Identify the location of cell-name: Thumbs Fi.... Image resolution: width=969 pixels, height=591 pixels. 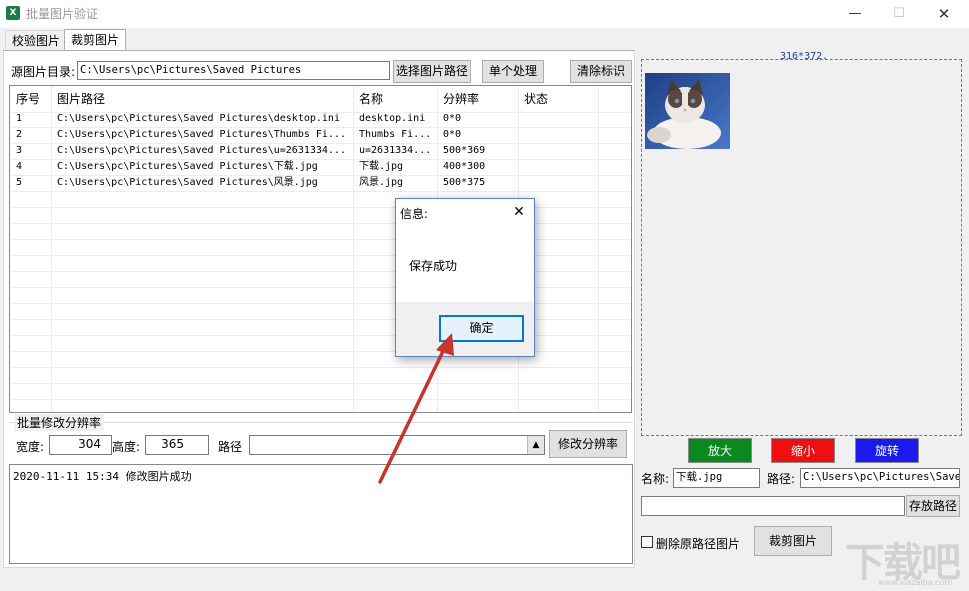
(395, 135).